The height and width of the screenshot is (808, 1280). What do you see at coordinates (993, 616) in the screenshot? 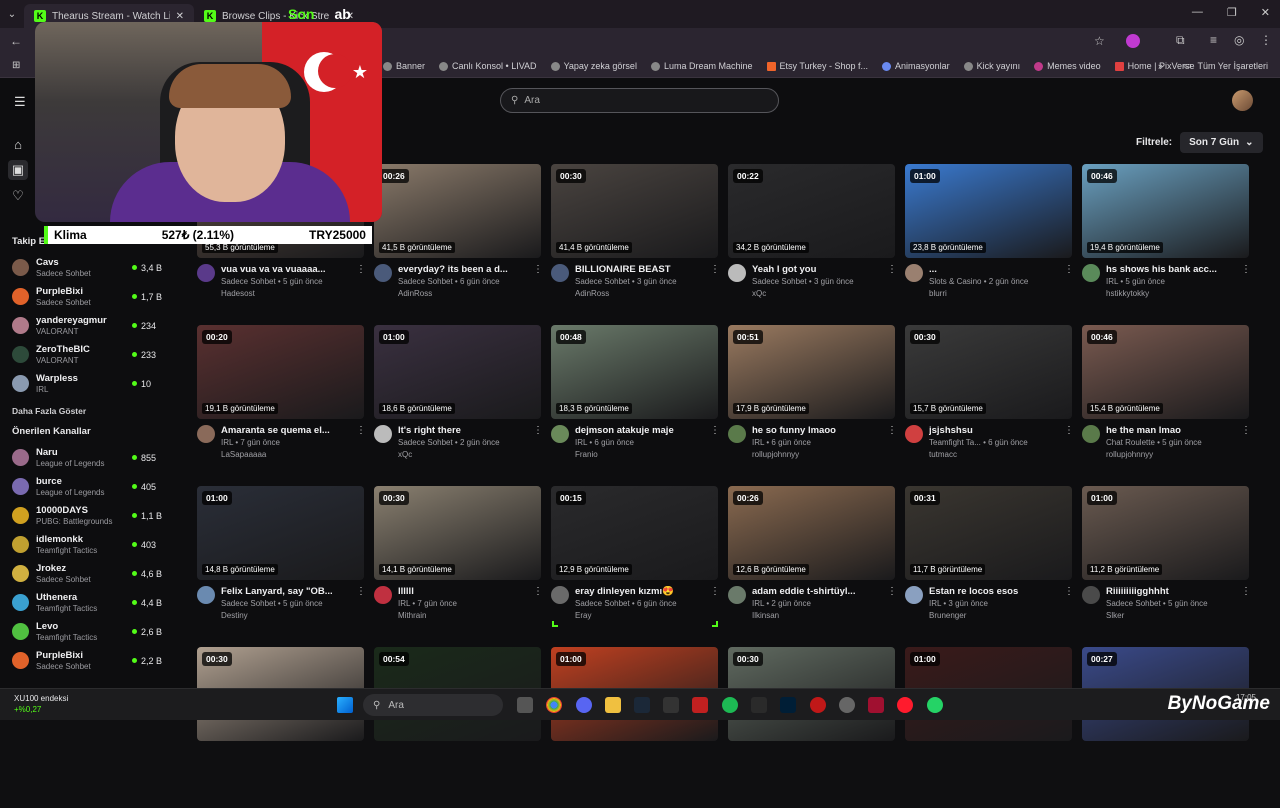
I see `clip-channel: Brunenger` at bounding box center [993, 616].